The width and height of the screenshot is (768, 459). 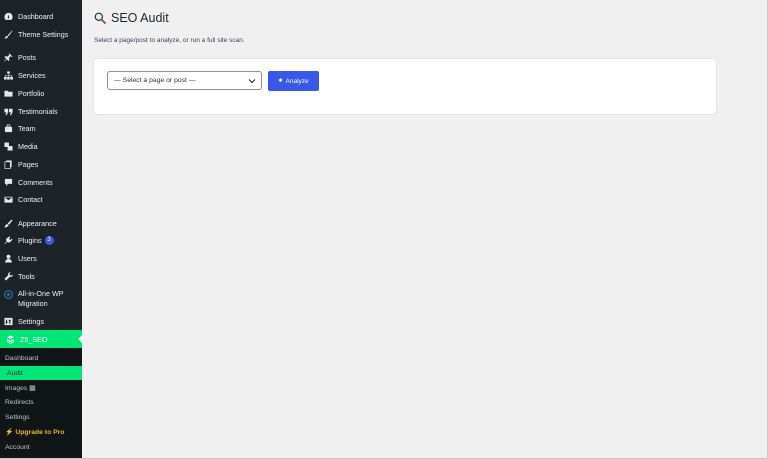 What do you see at coordinates (8, 276) in the screenshot?
I see `wrench-icon` at bounding box center [8, 276].